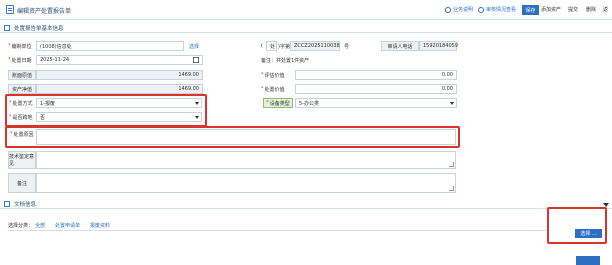 Image resolution: width=612 pixels, height=265 pixels. I want to click on submit-button: 提交, so click(573, 9).